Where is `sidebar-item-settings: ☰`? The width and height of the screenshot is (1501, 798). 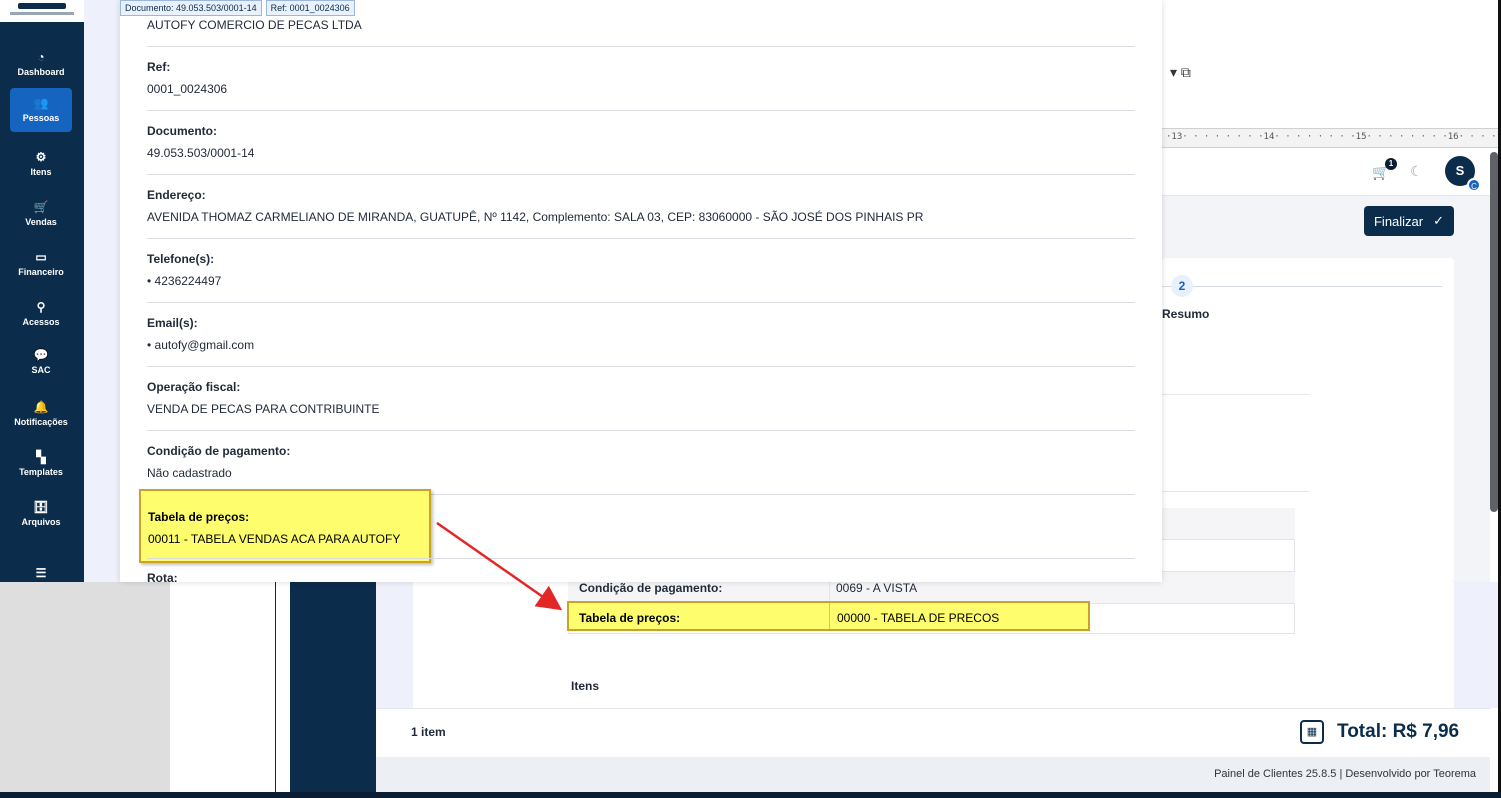 sidebar-item-settings: ☰ is located at coordinates (41, 574).